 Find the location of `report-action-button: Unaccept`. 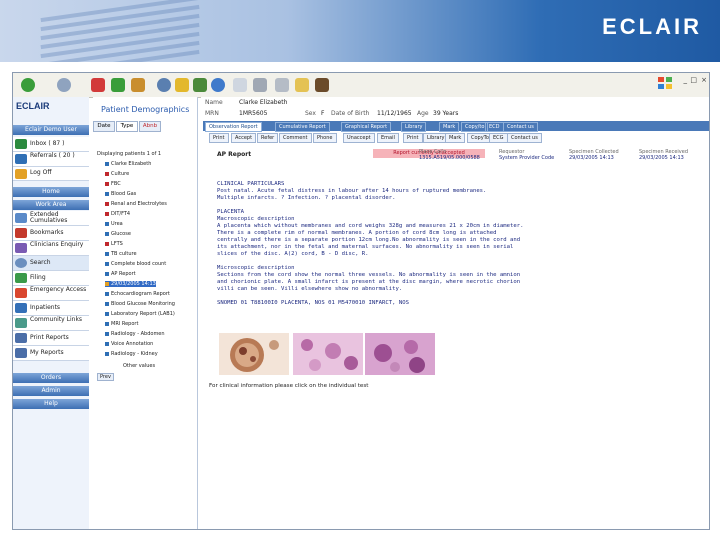

report-action-button: Unaccept is located at coordinates (359, 138).